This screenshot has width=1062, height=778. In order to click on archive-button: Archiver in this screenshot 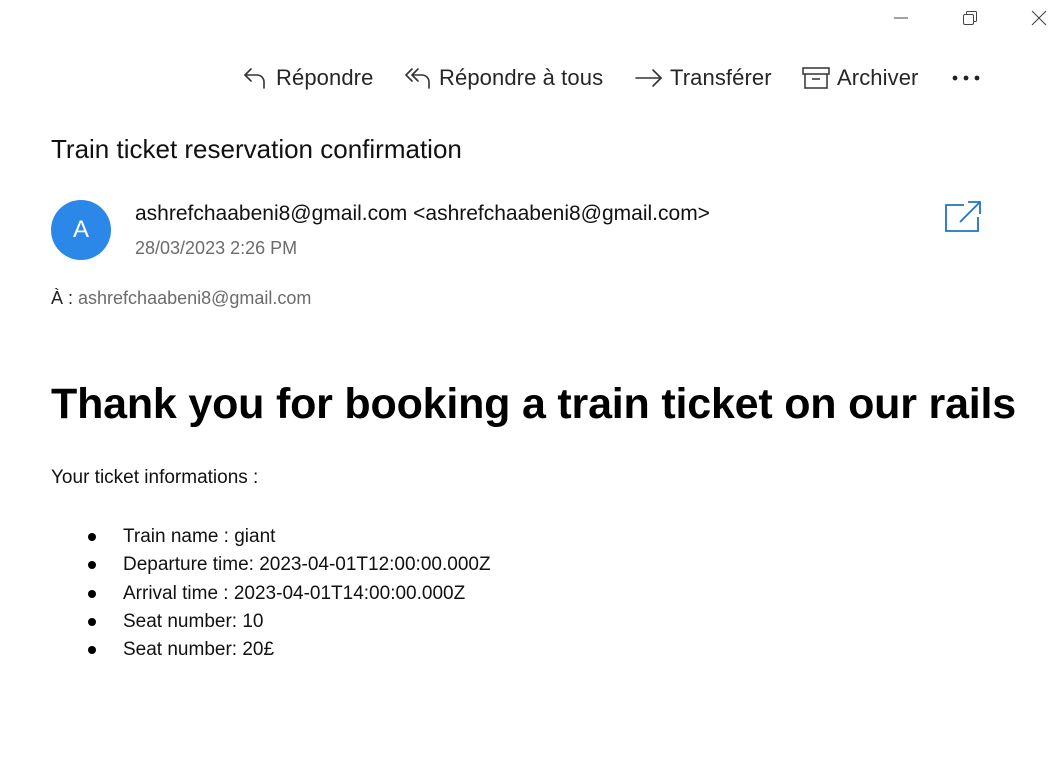, I will do `click(860, 78)`.